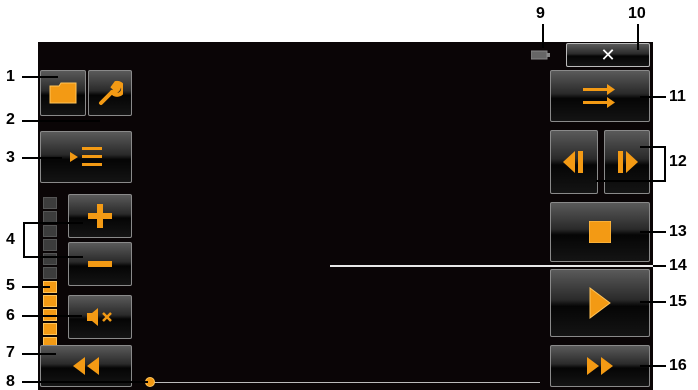 The width and height of the screenshot is (698, 390). What do you see at coordinates (653, 147) in the screenshot?
I see `callout-line-12a` at bounding box center [653, 147].